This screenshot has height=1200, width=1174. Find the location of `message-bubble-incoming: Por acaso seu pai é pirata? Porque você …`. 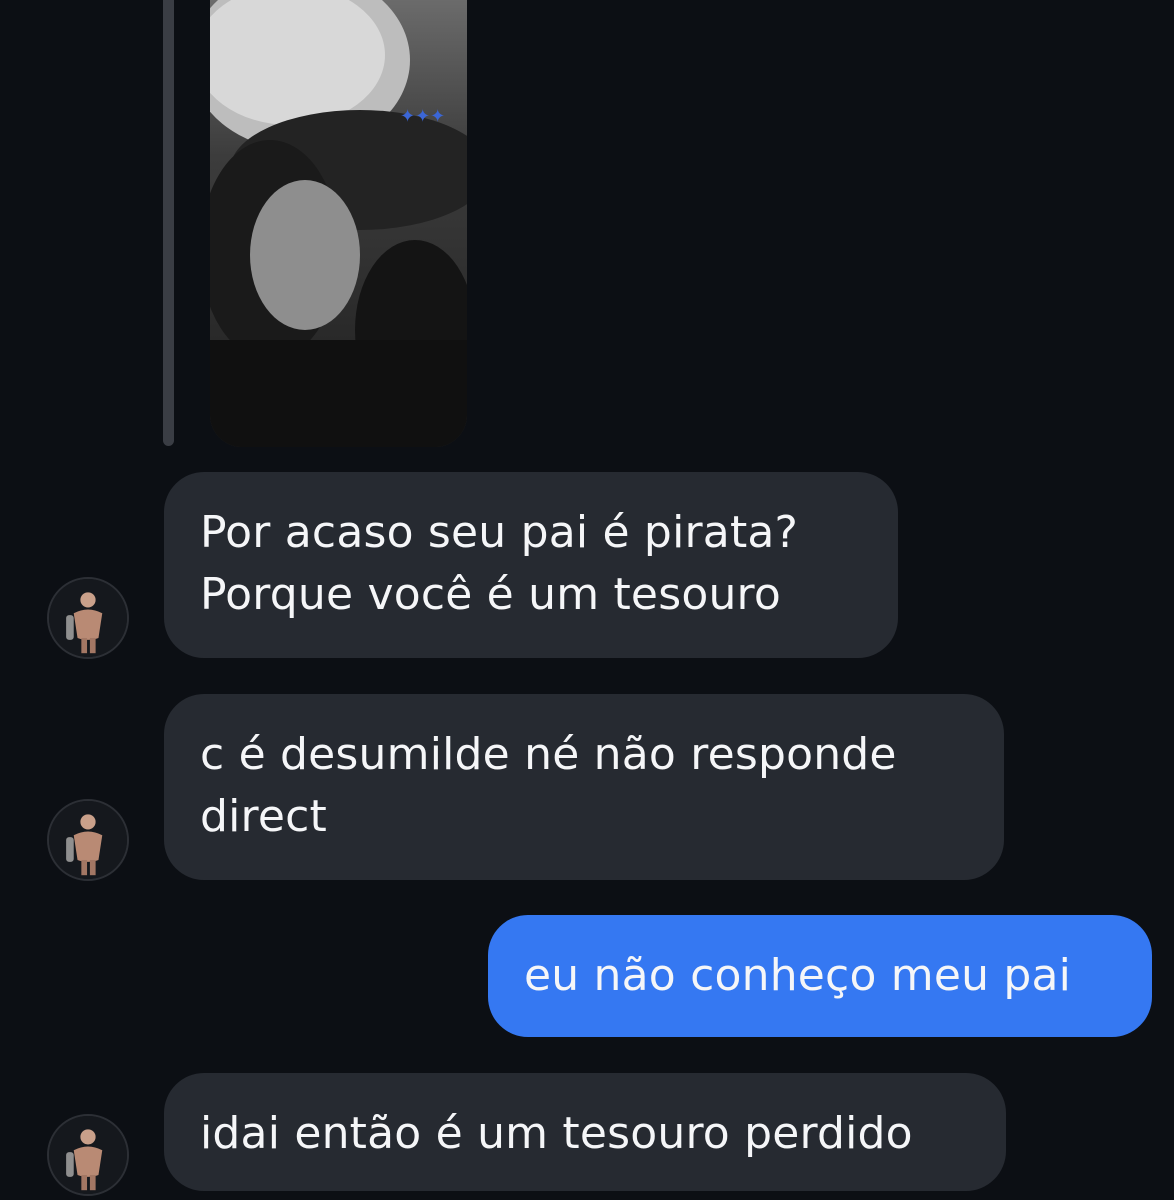

message-bubble-incoming: Por acaso seu pai é pirata? Porque você … is located at coordinates (531, 565).